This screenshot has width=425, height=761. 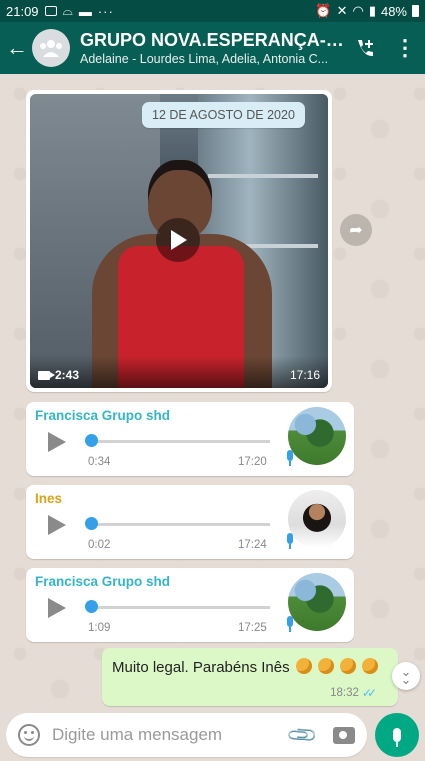 What do you see at coordinates (252, 545) in the screenshot?
I see `message-time: 17:24` at bounding box center [252, 545].